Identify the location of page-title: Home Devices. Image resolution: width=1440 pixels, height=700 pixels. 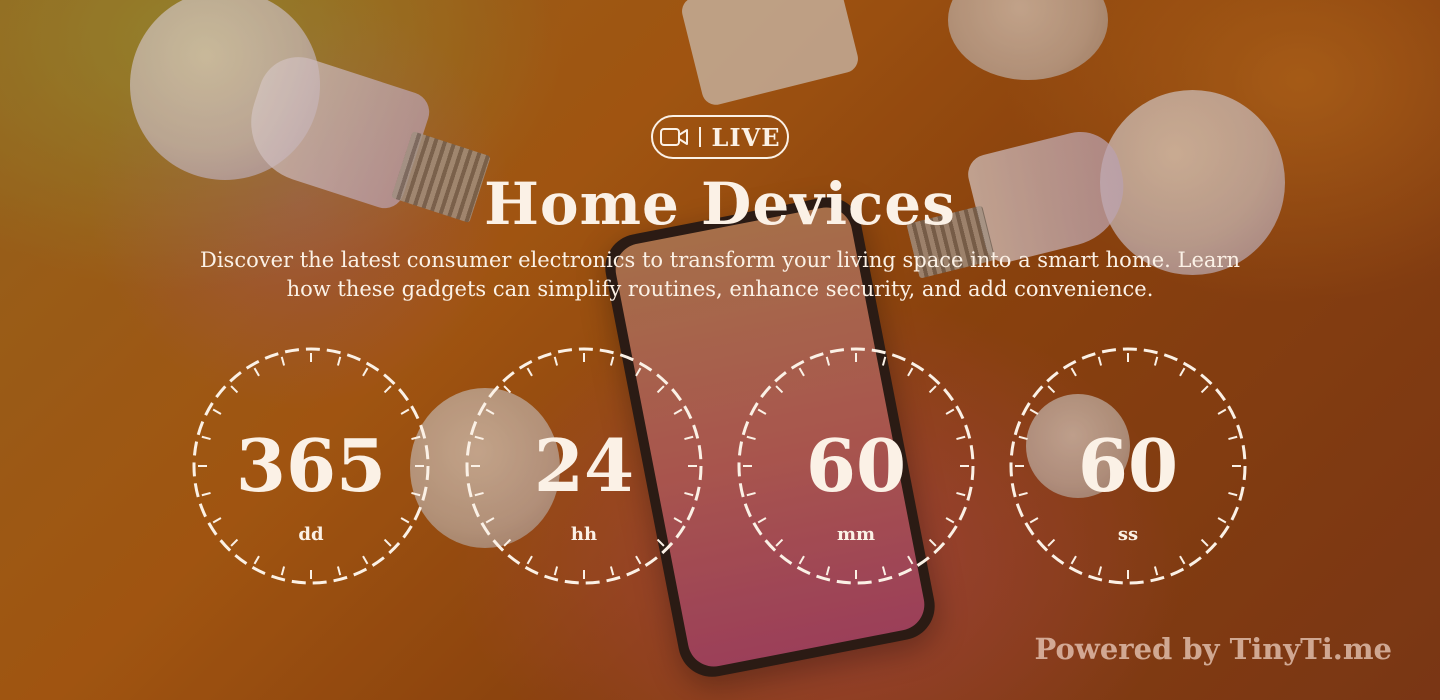
(720, 204).